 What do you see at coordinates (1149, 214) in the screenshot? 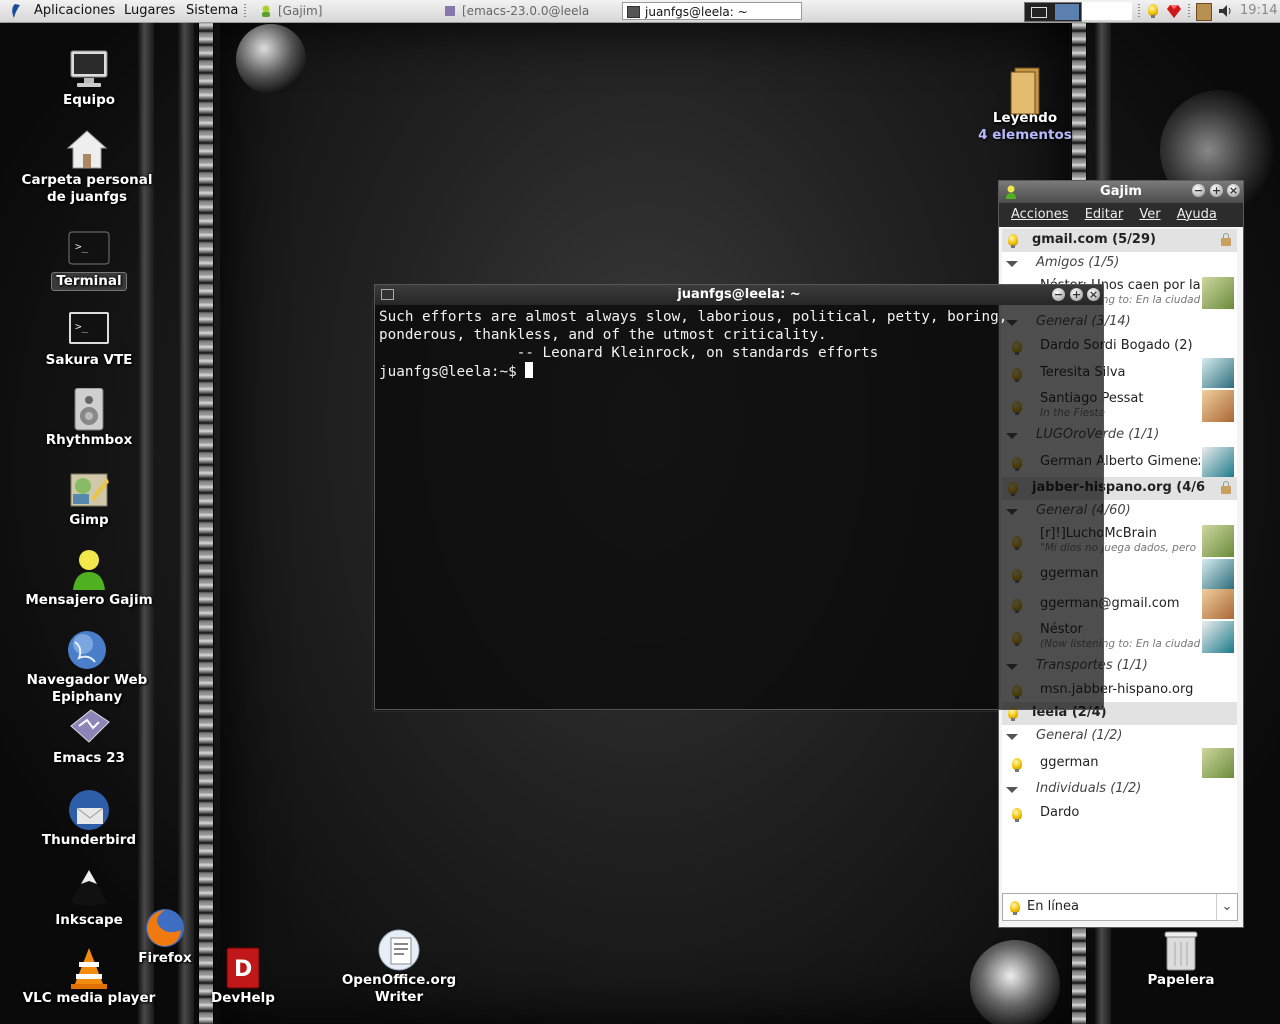
I see `menu-ver: Ver` at bounding box center [1149, 214].